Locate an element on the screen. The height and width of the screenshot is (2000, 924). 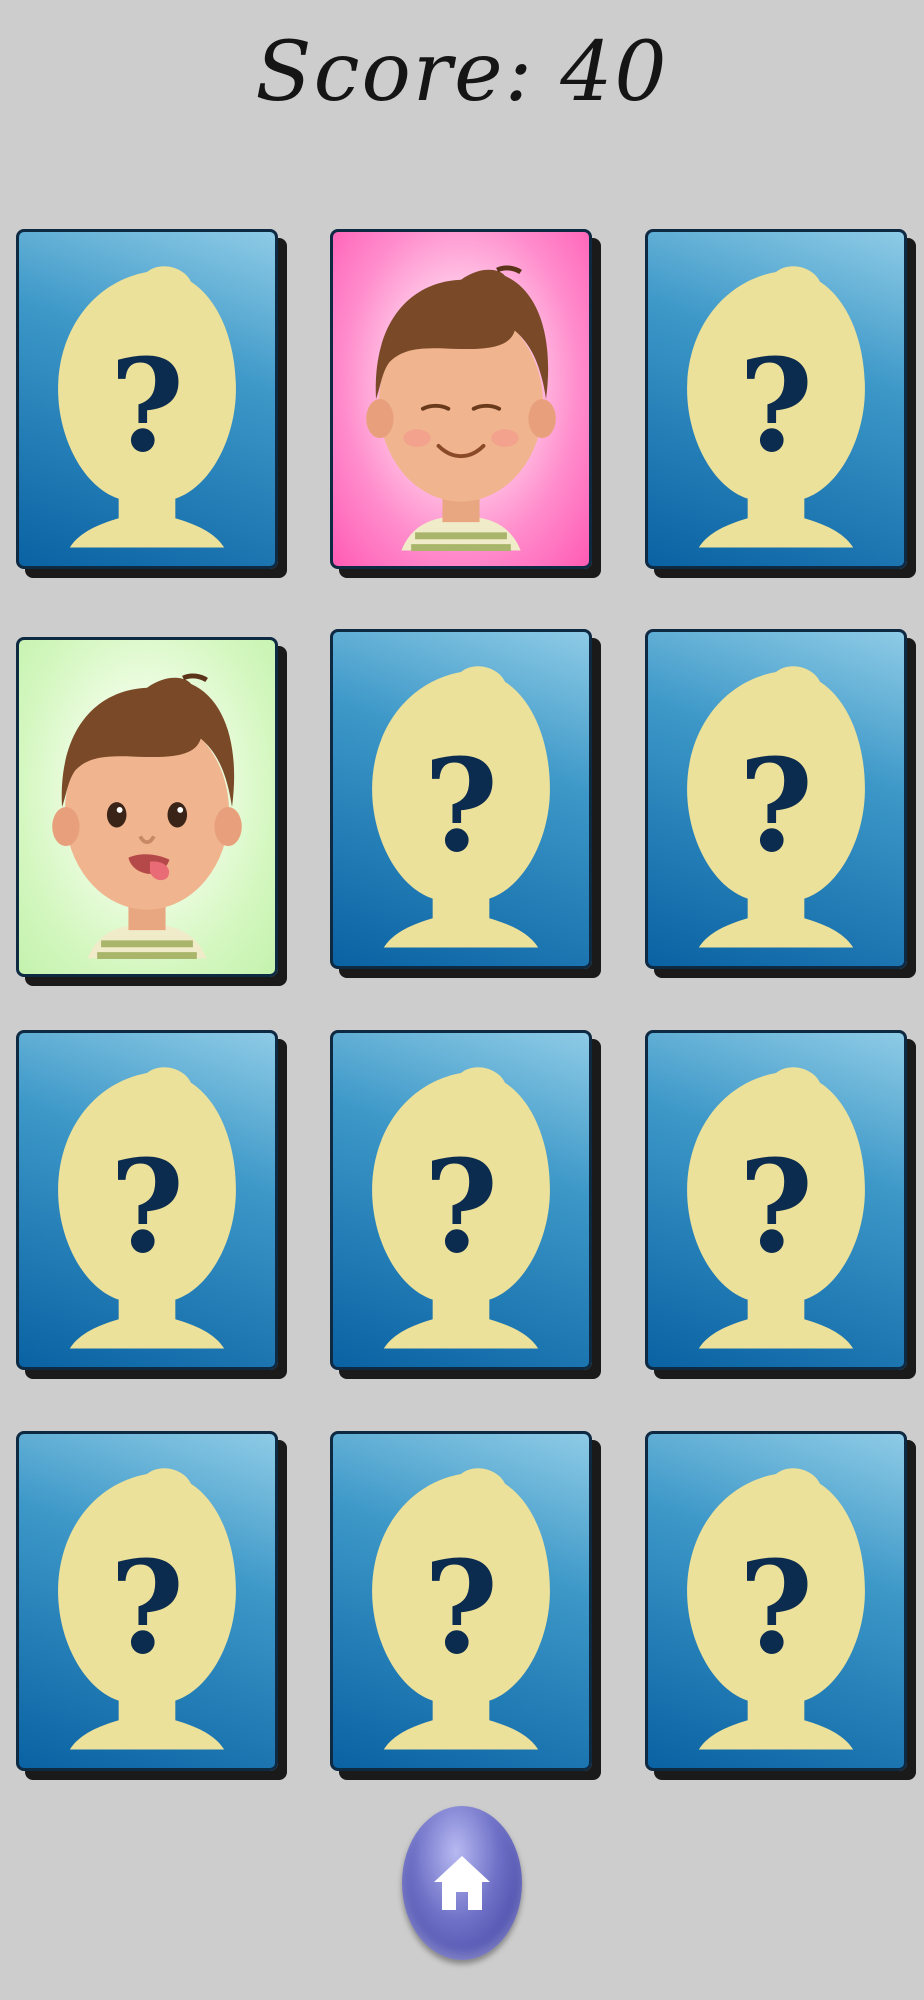
card-6: ? is located at coordinates (776, 799).